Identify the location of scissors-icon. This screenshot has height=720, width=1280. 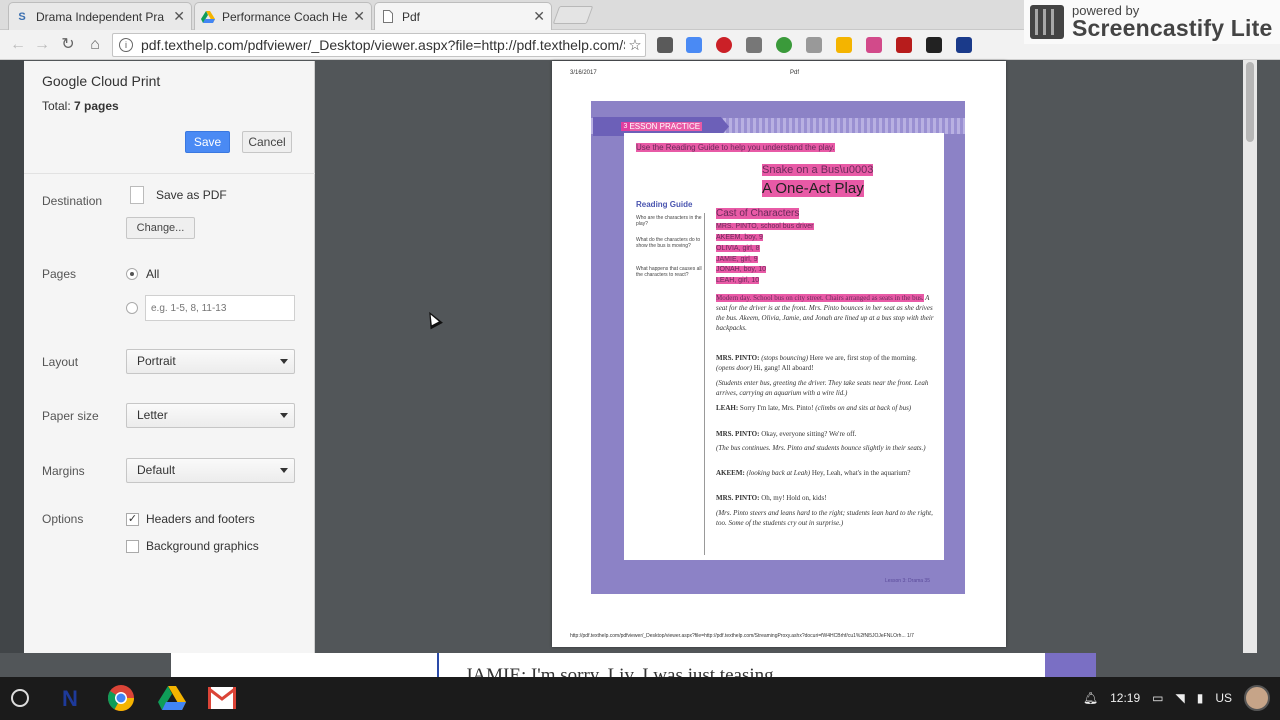
(814, 45).